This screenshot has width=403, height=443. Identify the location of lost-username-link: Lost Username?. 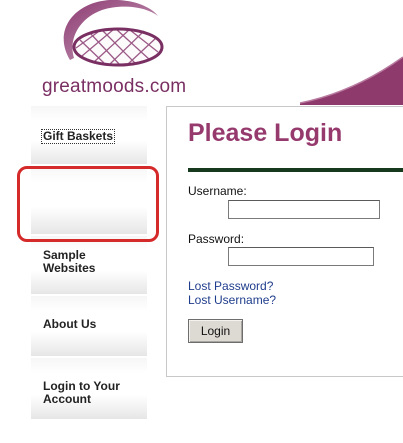
(232, 300).